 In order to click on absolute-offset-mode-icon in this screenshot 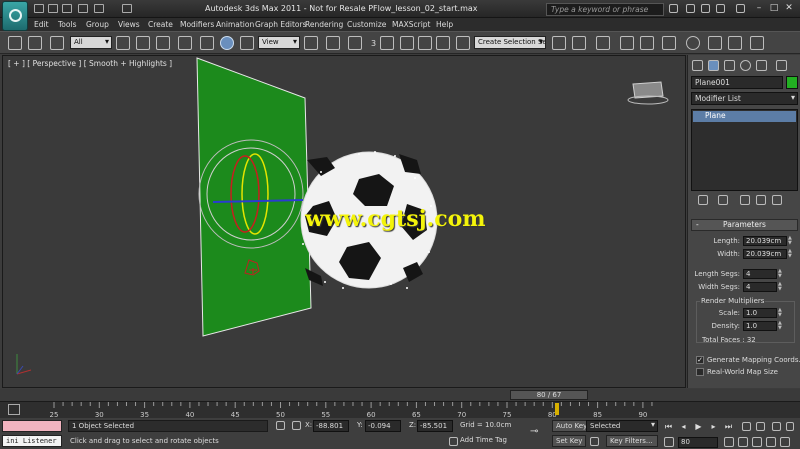, I will do `click(296, 425)`.